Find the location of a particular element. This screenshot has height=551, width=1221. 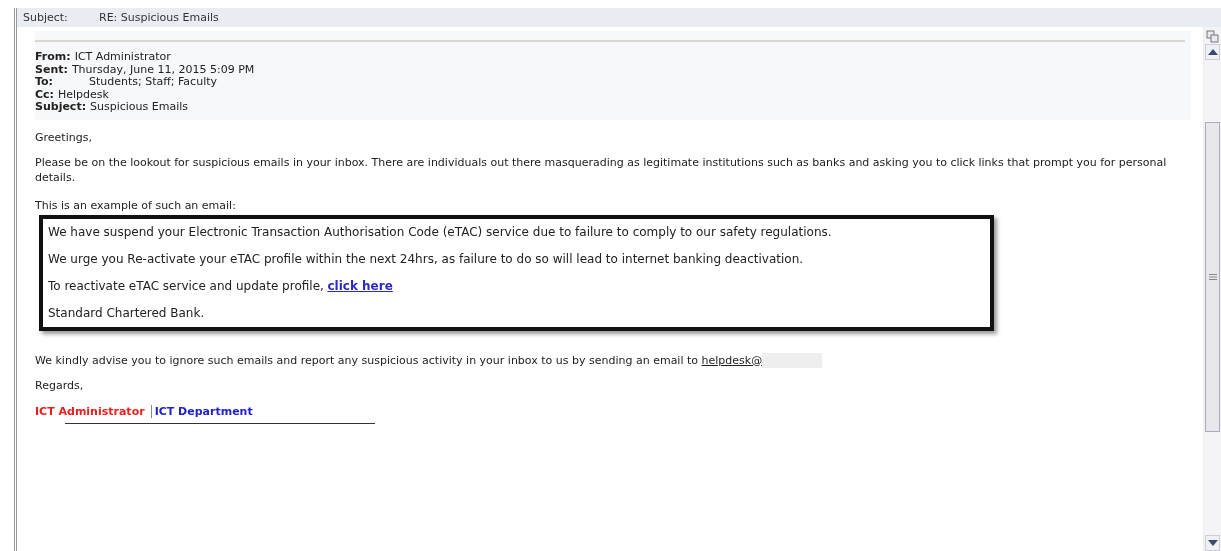

grip-icon is located at coordinates (1212, 277).